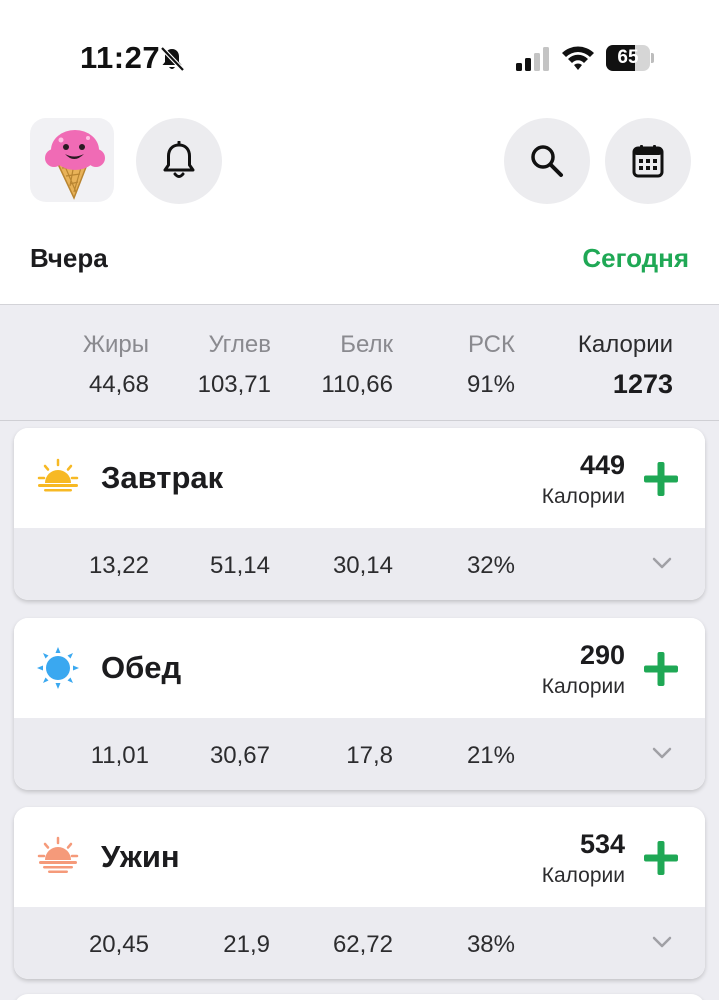 The height and width of the screenshot is (1000, 719). What do you see at coordinates (115, 344) in the screenshot?
I see `summary-fat-label: Жиры` at bounding box center [115, 344].